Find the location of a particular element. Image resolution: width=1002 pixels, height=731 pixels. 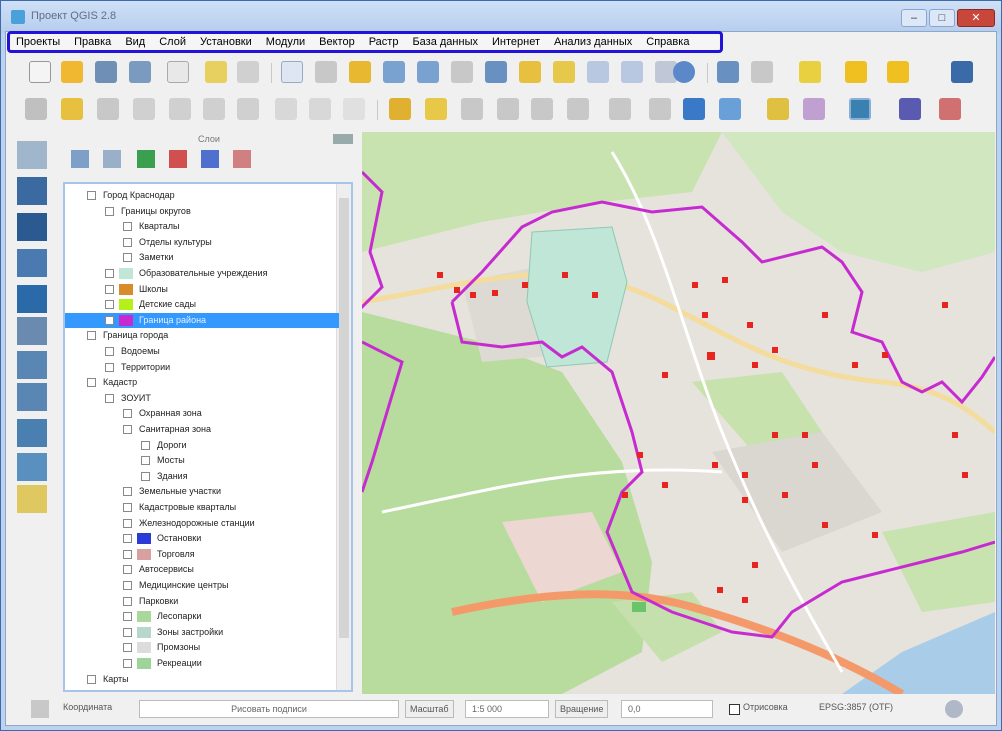

zoom-native-icon is located at coordinates (462, 72).